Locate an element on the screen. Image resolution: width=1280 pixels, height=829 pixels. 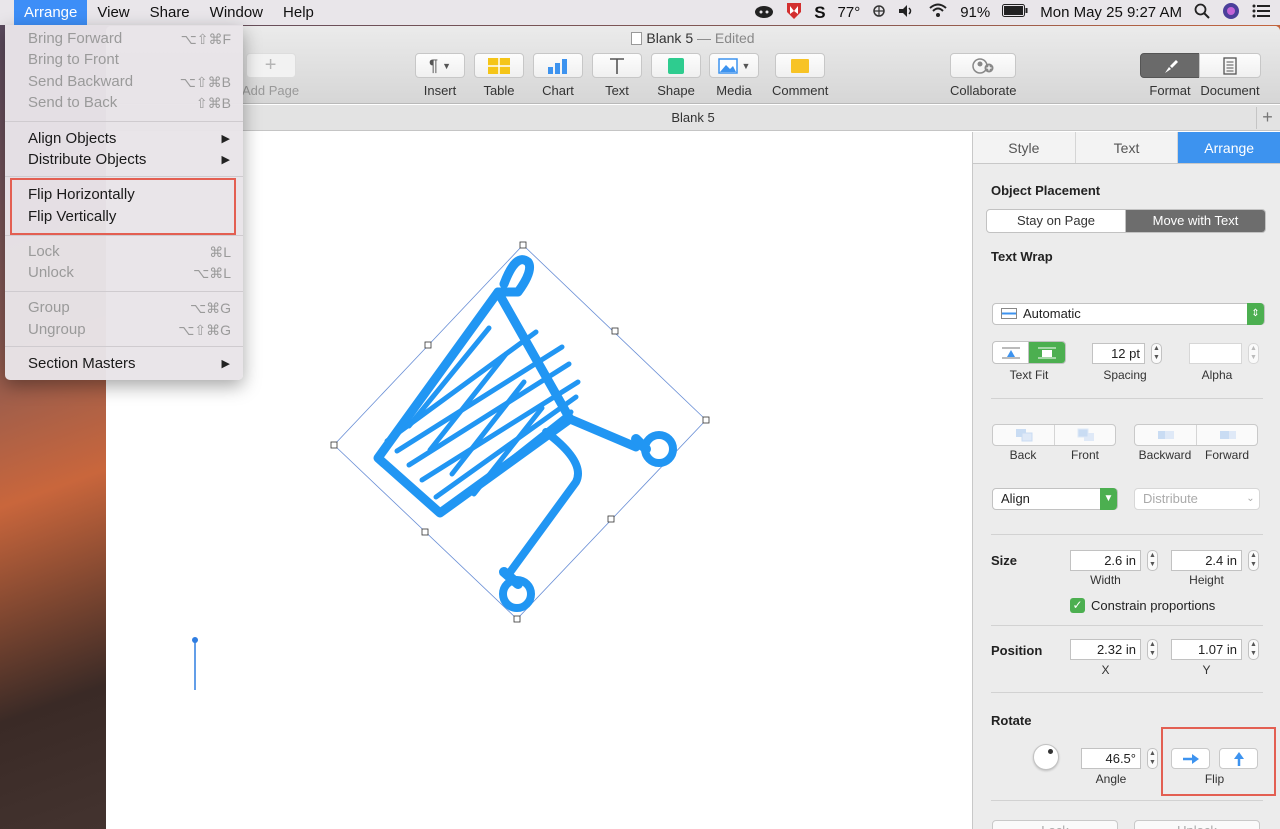
siri-icon is located at coordinates (1231, 13).